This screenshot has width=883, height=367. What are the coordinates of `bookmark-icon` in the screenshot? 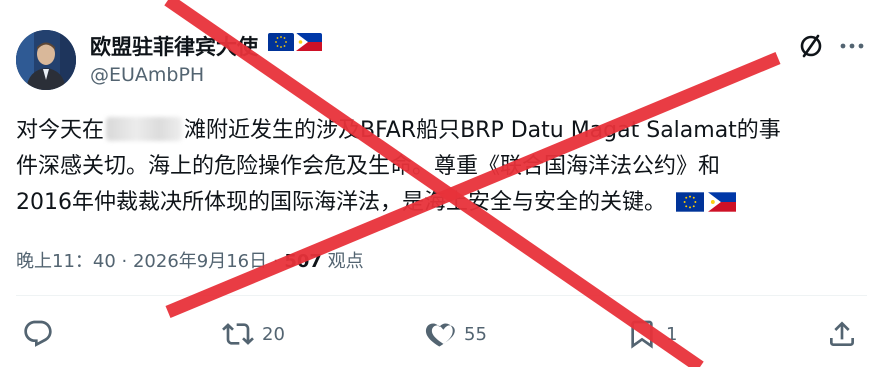 It's located at (642, 334).